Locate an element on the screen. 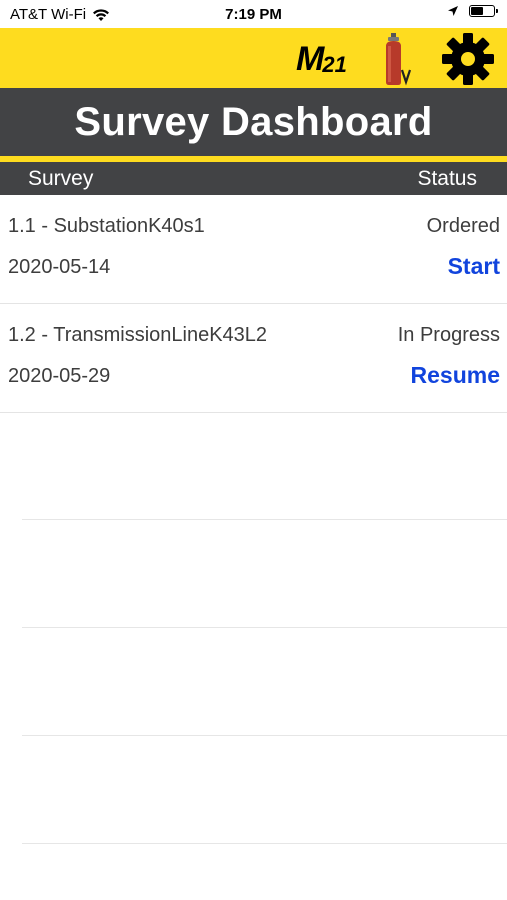  location-arrow-icon is located at coordinates (453, 11).